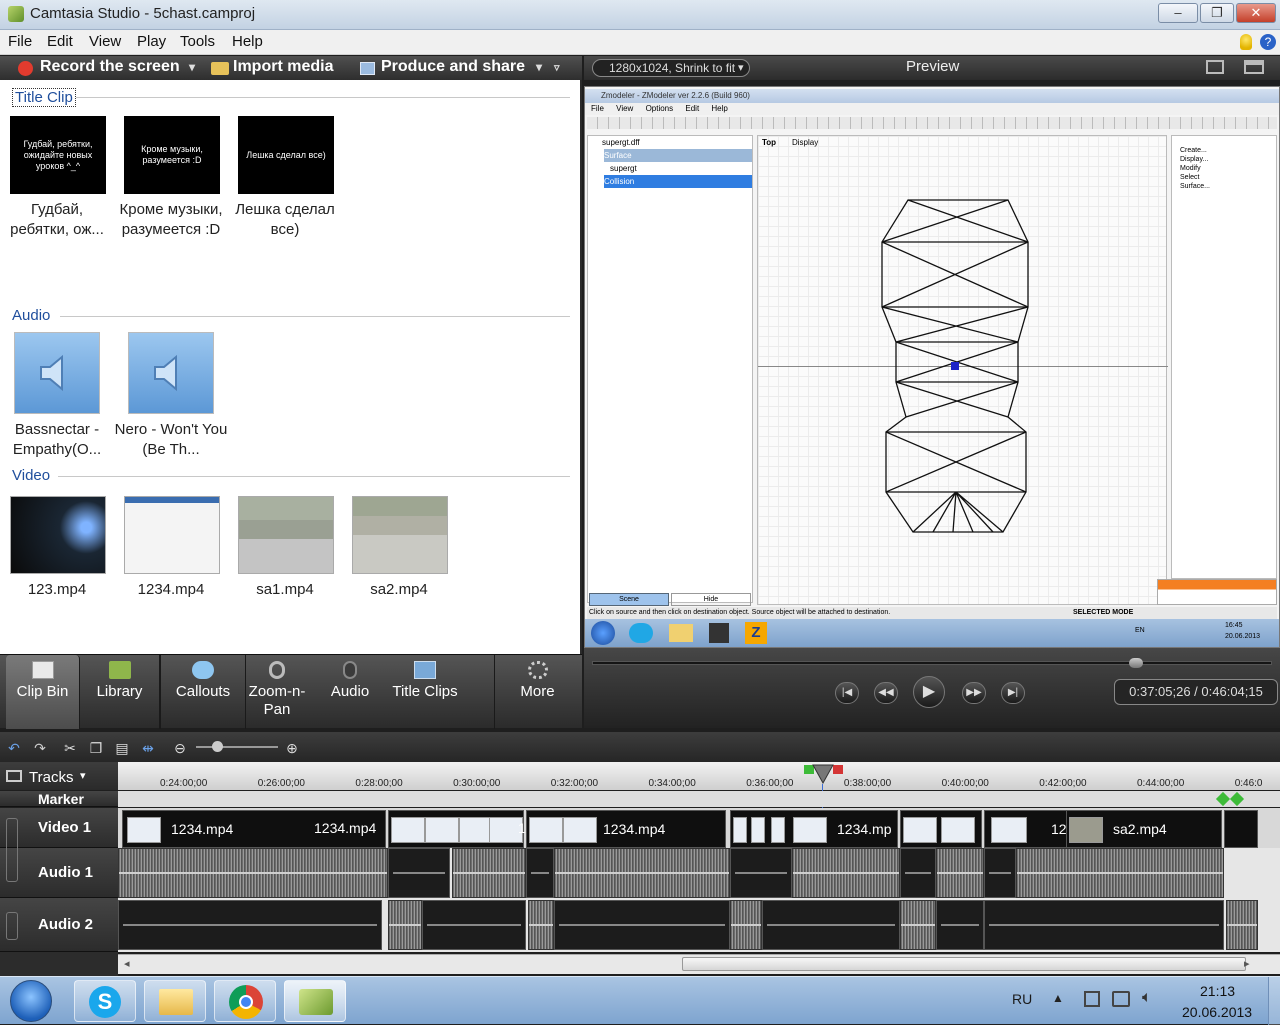  What do you see at coordinates (699, 964) in the screenshot?
I see `timeline-scrollbar: ◂ ▸` at bounding box center [699, 964].